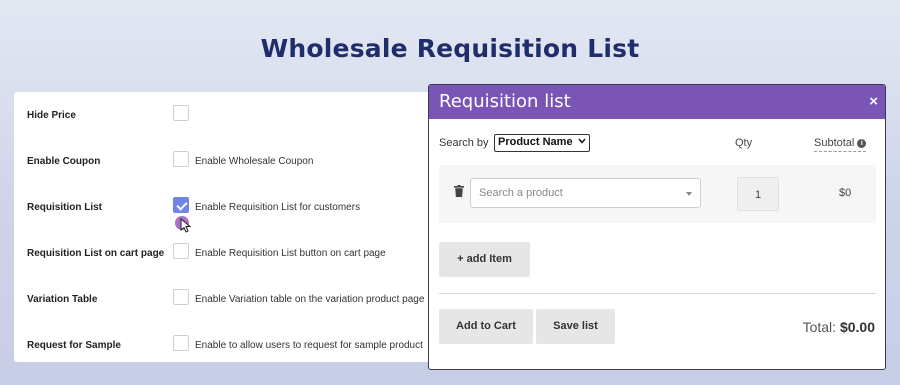 Image resolution: width=900 pixels, height=385 pixels. I want to click on subtotal-header-label: Subtotal, so click(834, 143).